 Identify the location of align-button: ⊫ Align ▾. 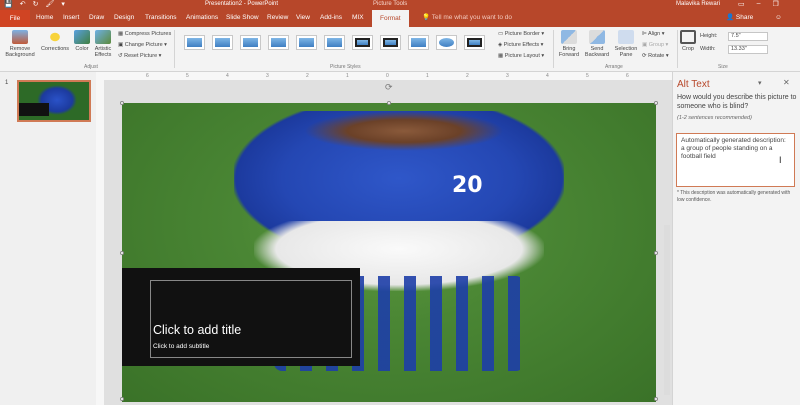
(653, 34).